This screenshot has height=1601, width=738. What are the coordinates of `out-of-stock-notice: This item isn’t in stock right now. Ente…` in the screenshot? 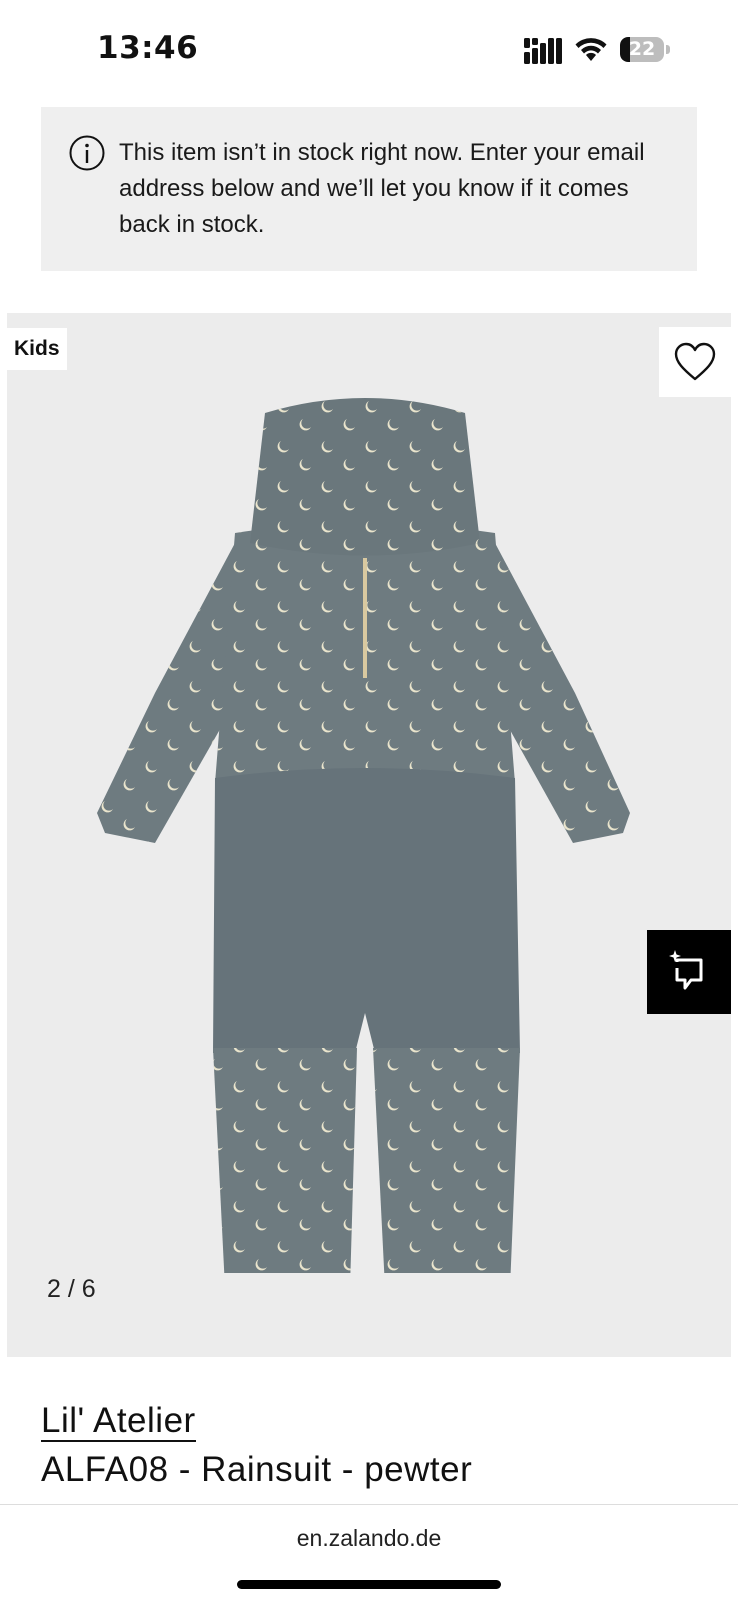 It's located at (369, 189).